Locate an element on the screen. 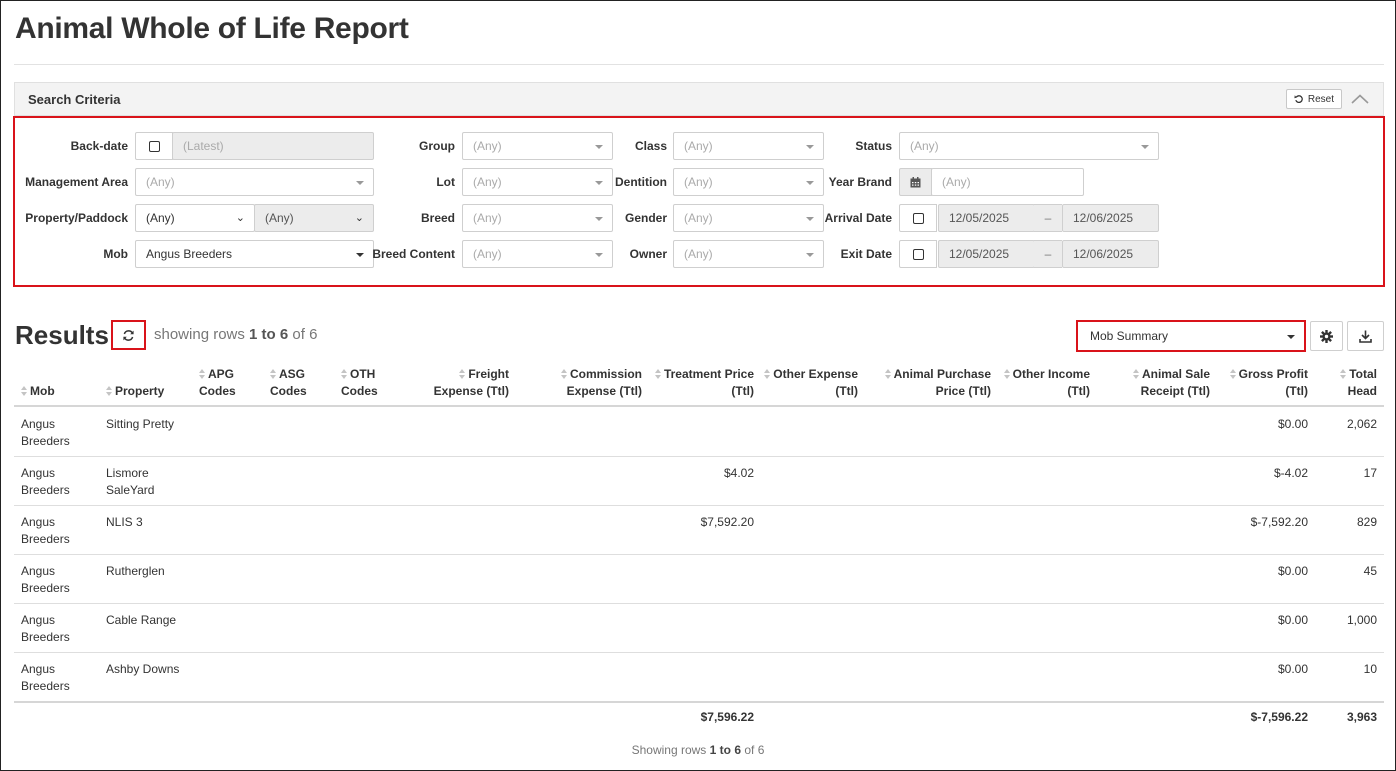  group-select: (Any) is located at coordinates (537, 146).